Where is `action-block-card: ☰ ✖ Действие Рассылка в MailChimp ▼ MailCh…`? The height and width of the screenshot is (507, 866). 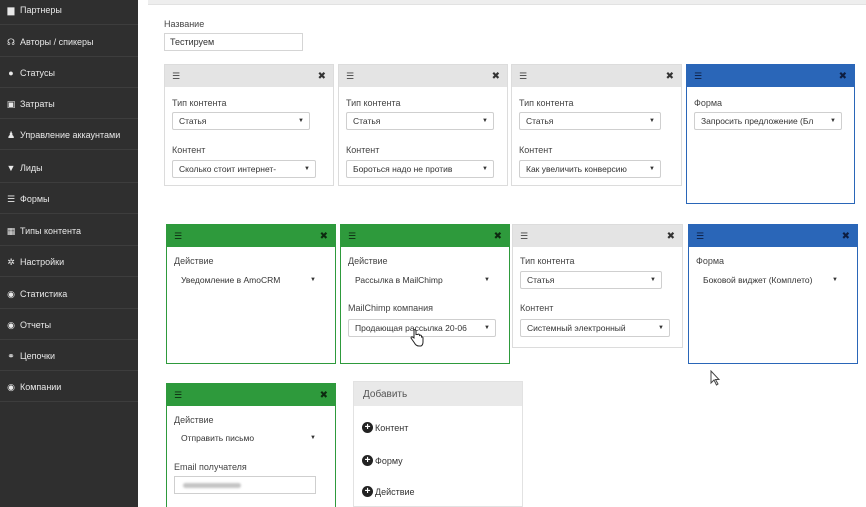
action-block-card: ☰ ✖ Действие Рассылка в MailChimp ▼ MailCh… is located at coordinates (425, 294).